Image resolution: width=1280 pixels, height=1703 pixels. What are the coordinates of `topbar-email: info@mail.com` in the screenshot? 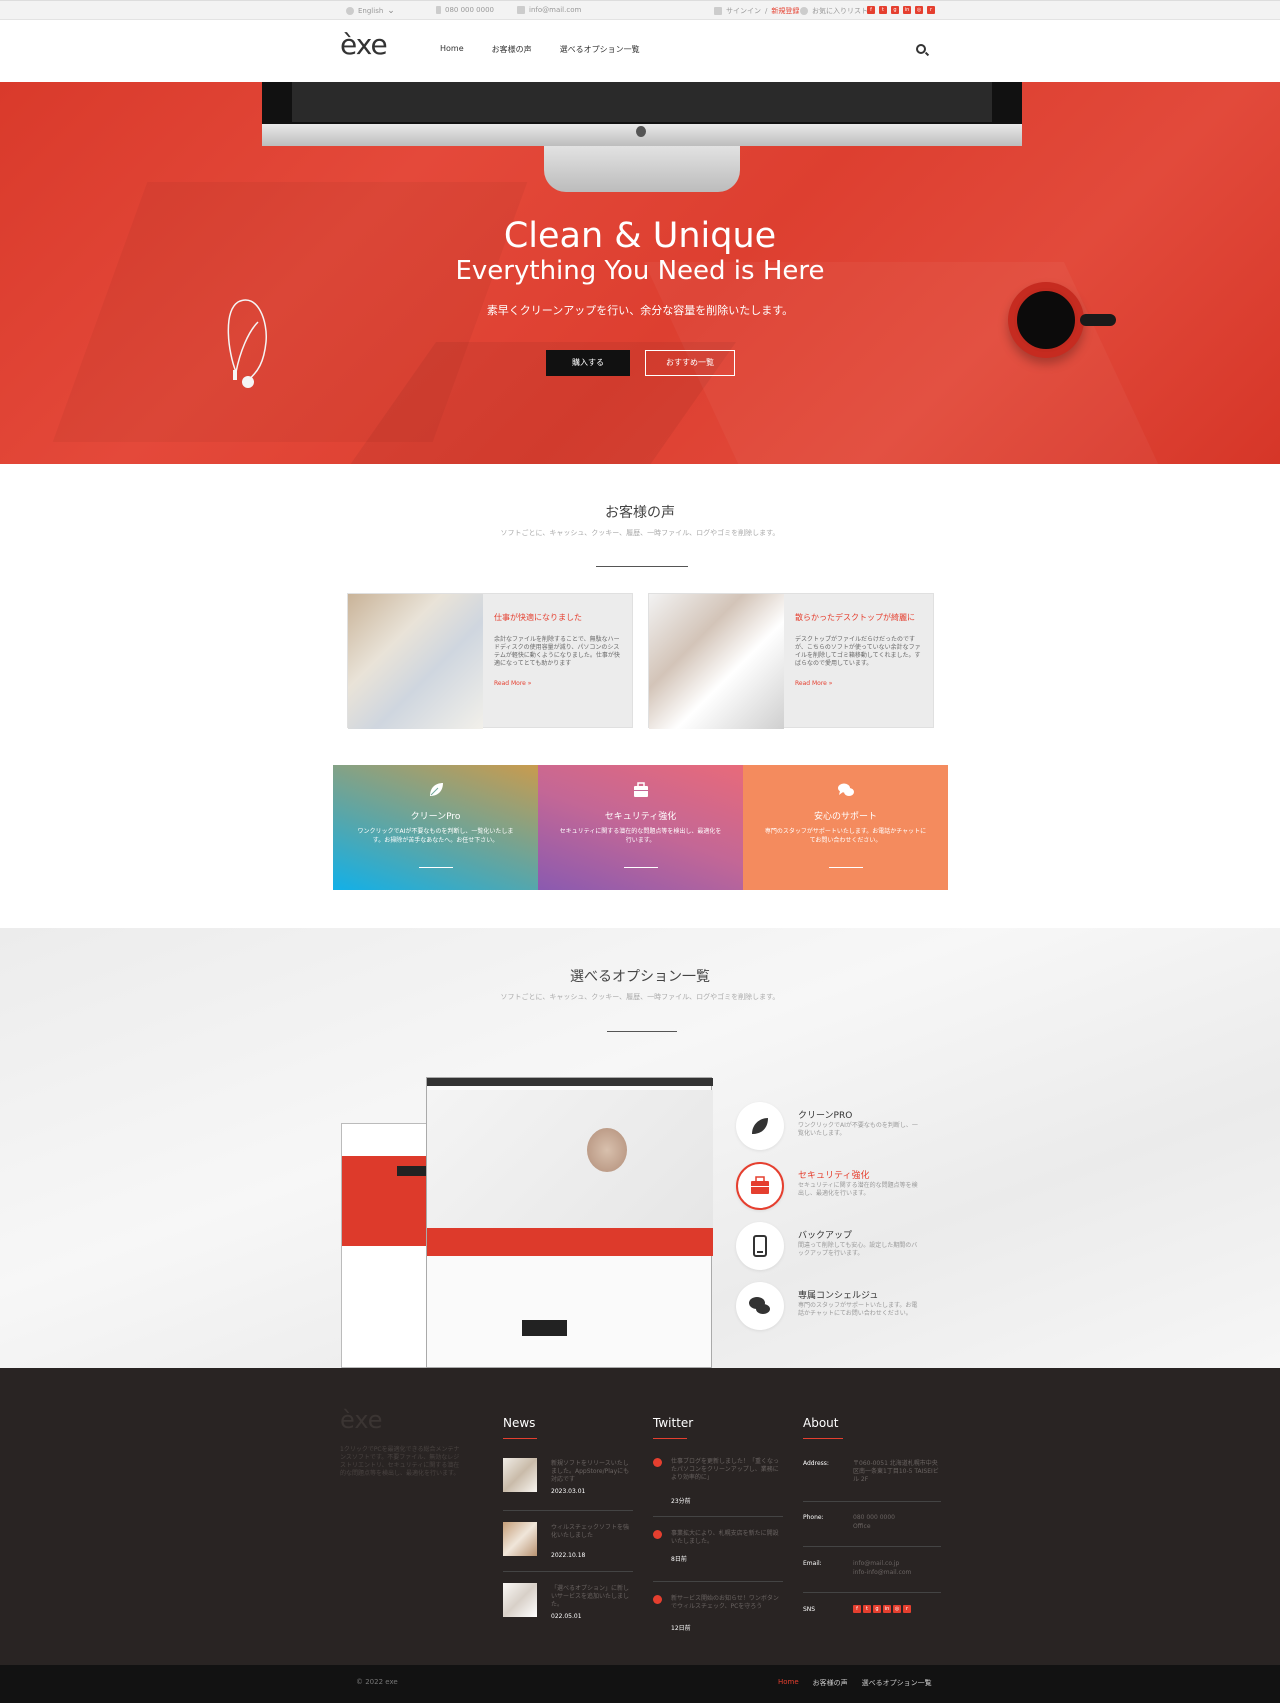 It's located at (549, 10).